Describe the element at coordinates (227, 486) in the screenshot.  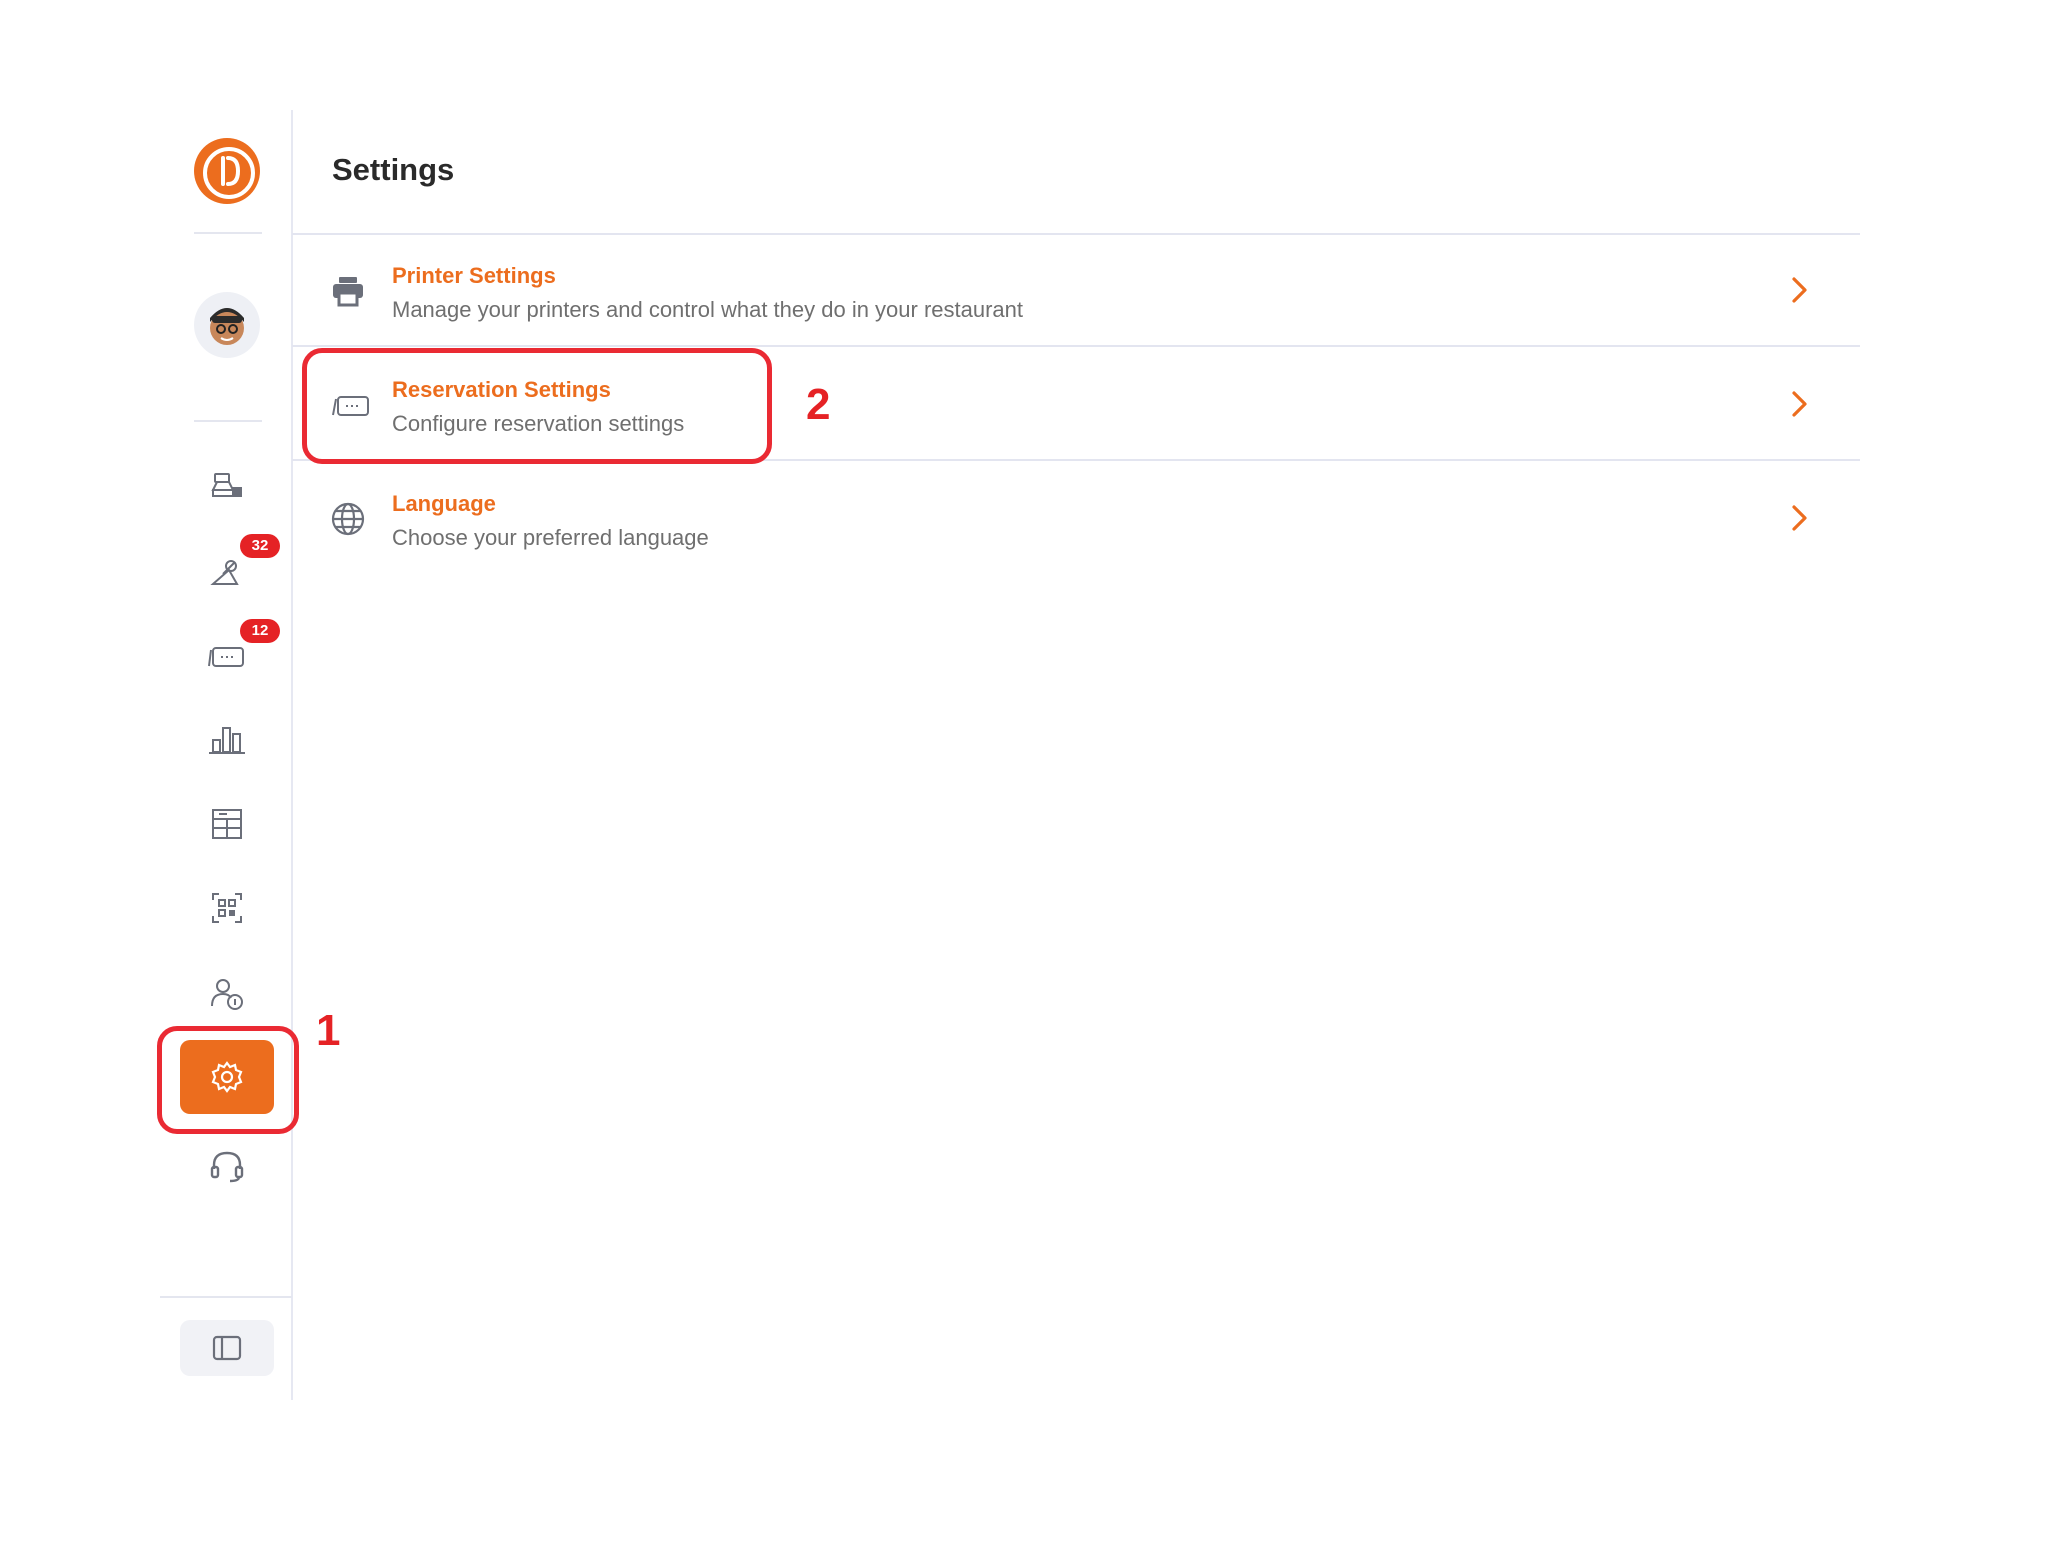
I see `pos-icon` at that location.